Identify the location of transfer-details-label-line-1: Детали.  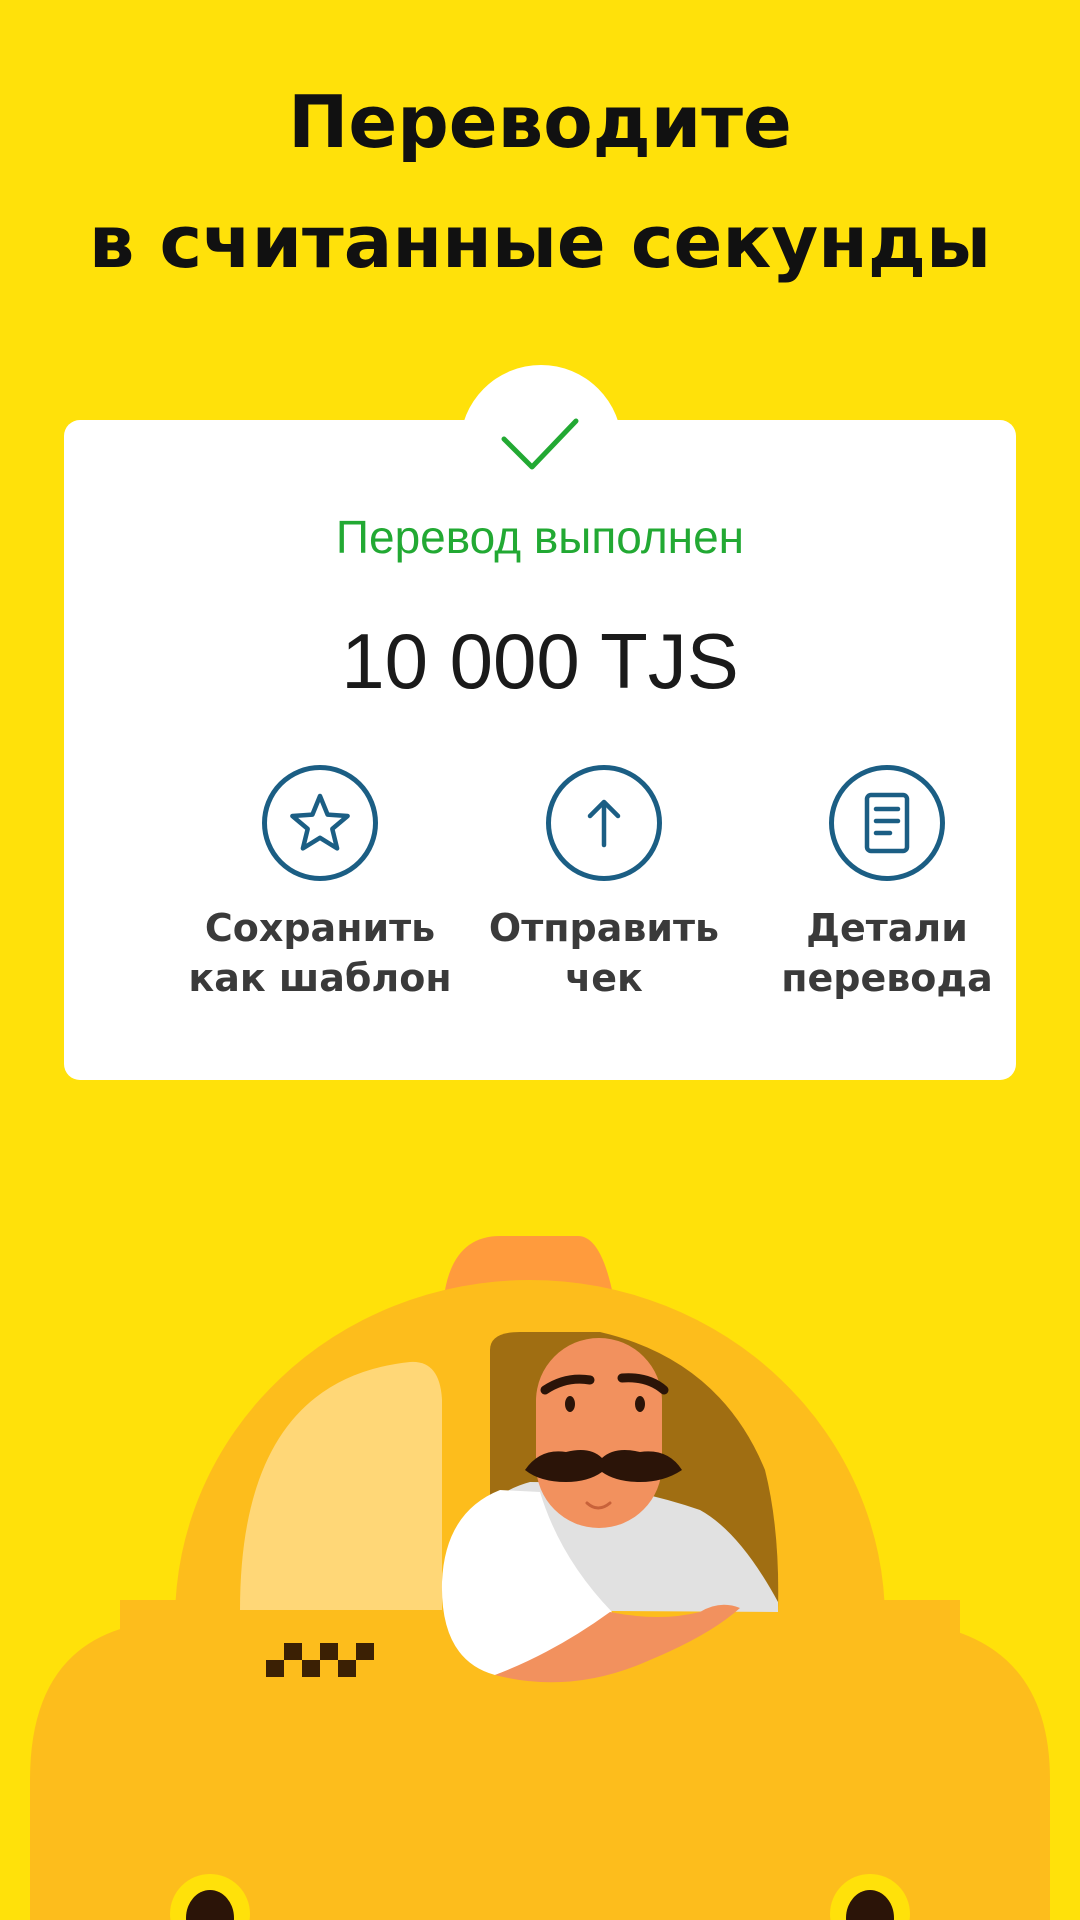
(887, 928).